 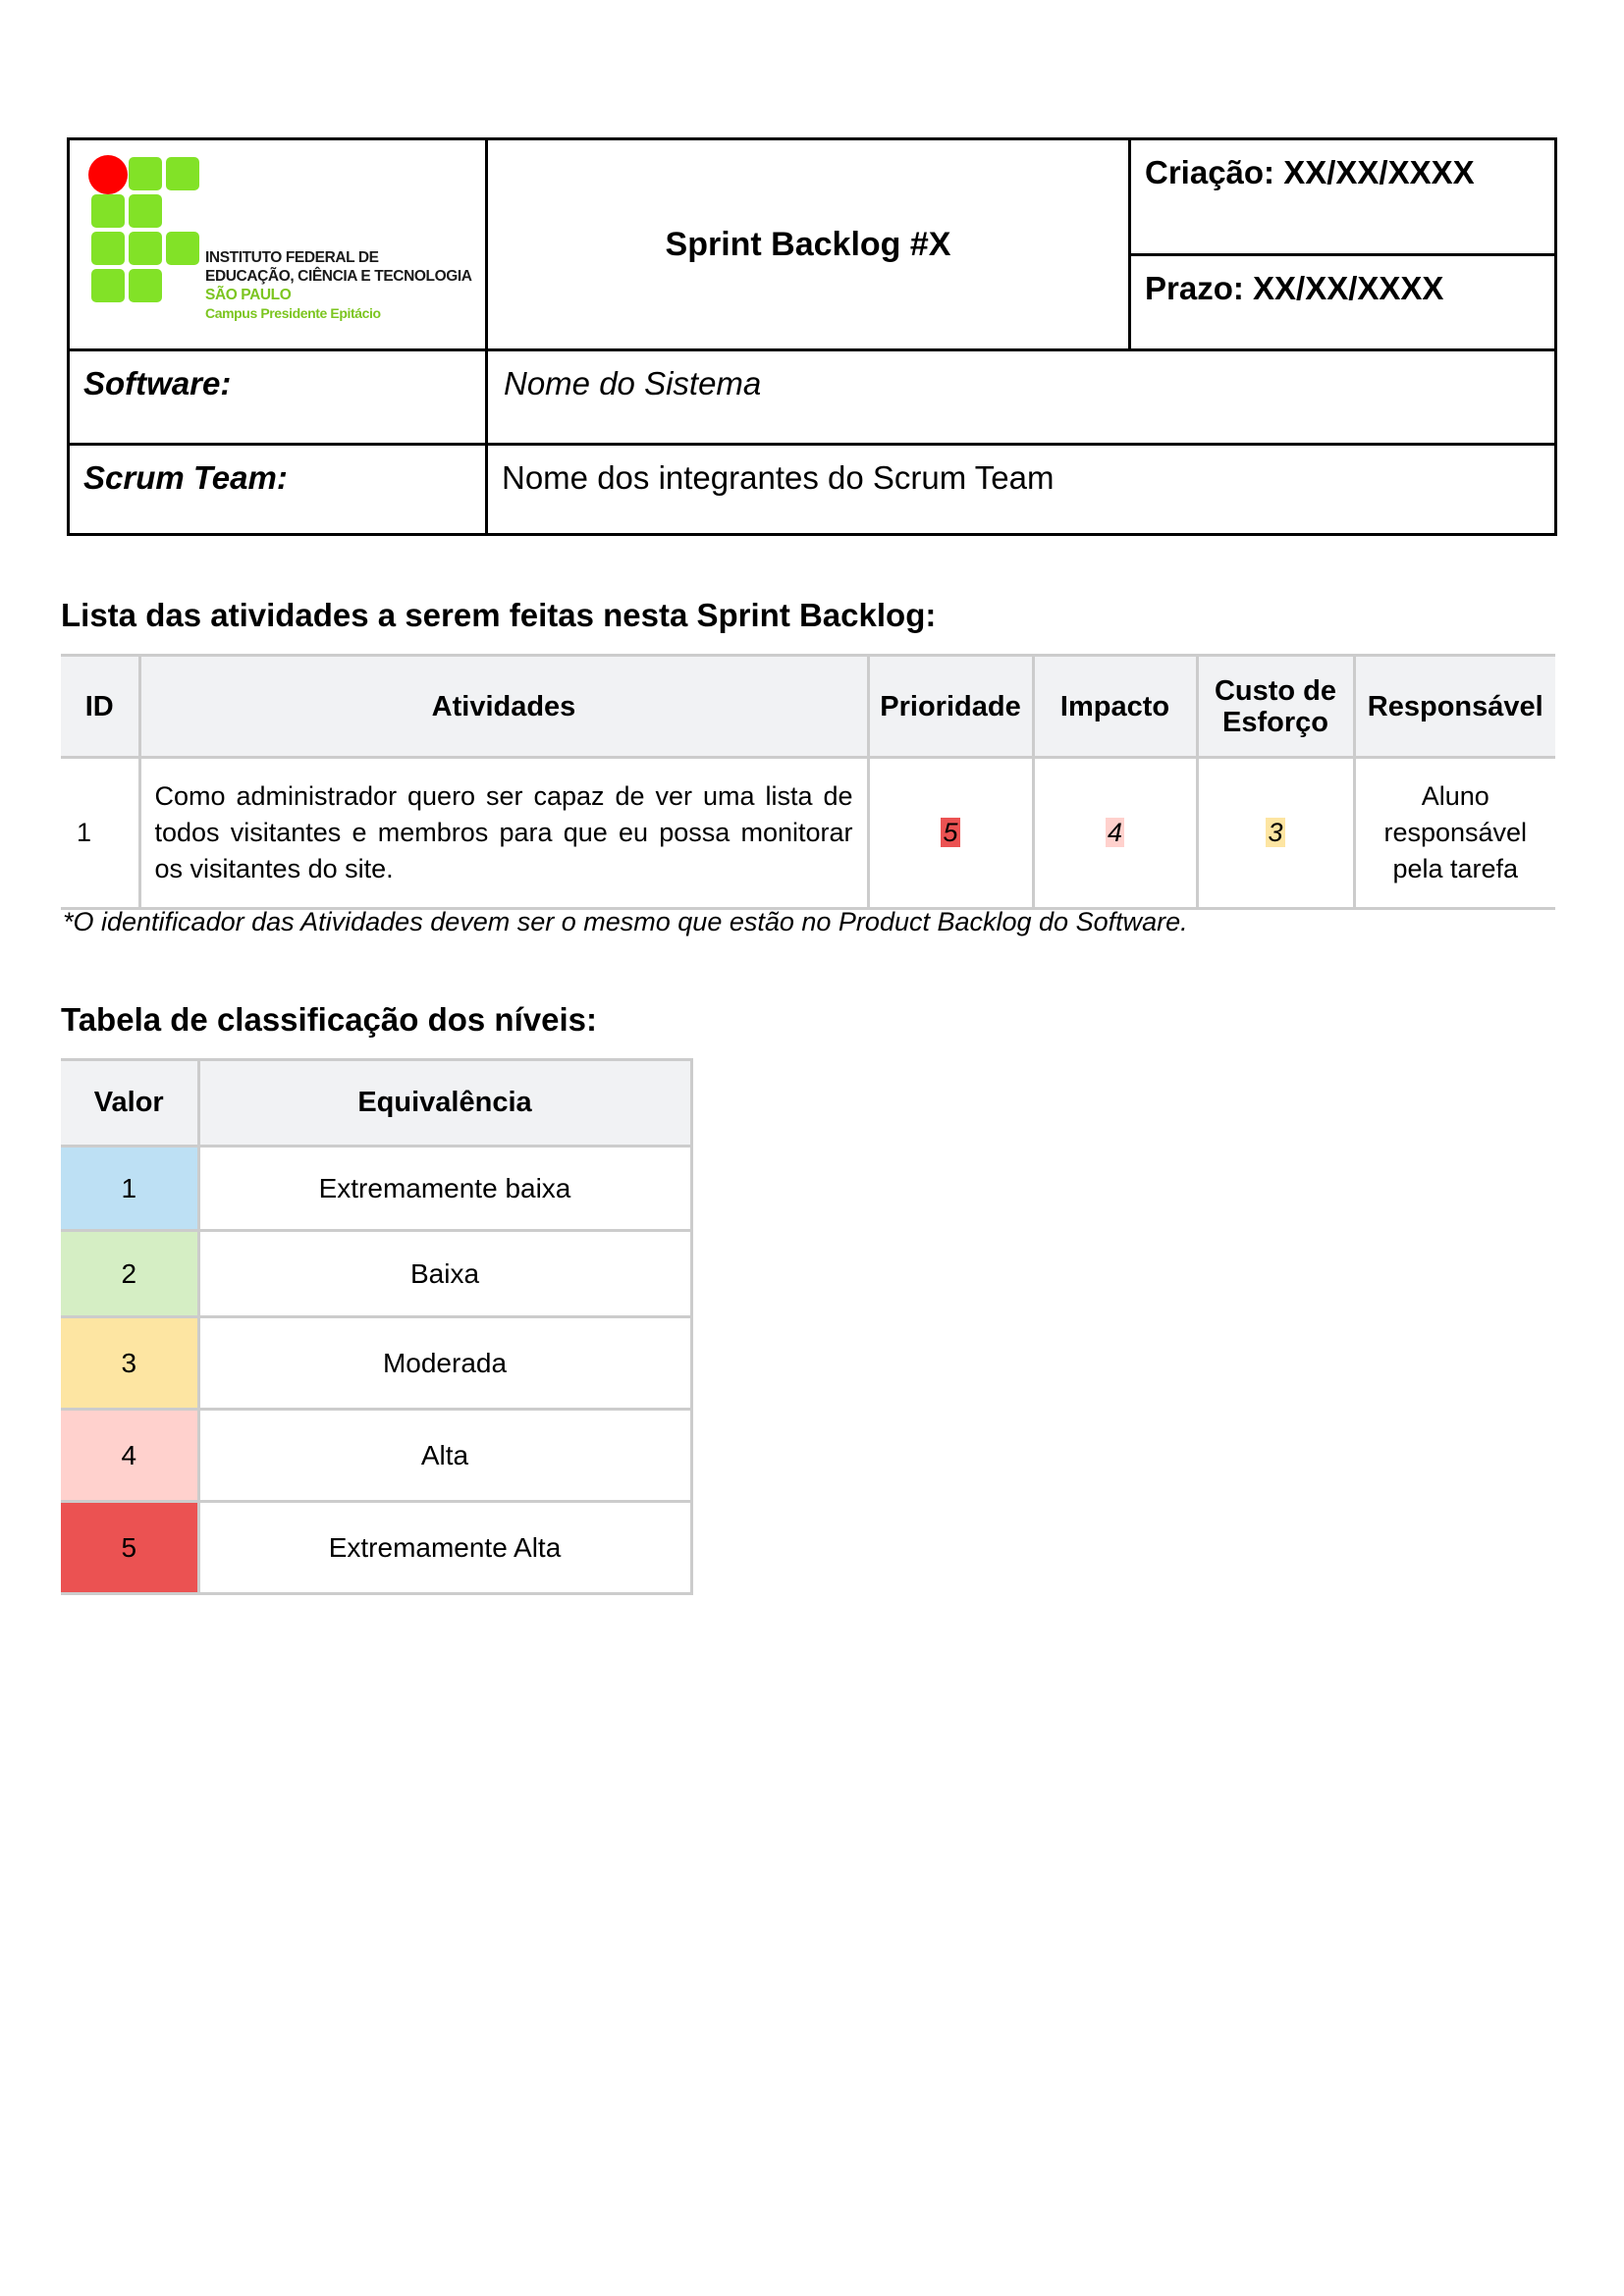 I want to click on document-title: Sprint Backlog #X, so click(x=809, y=246).